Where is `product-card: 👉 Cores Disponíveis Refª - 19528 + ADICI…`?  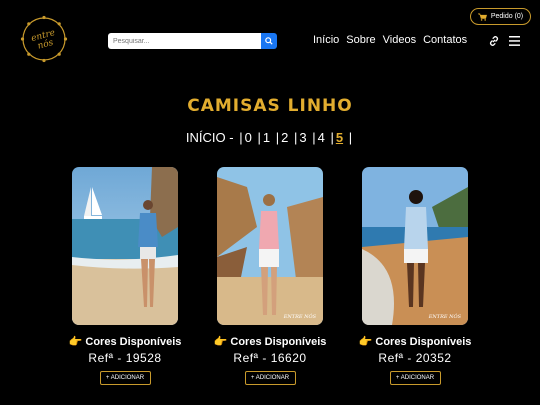 product-card: 👉 Cores Disponíveis Refª - 19528 + ADICI… is located at coordinates (125, 276).